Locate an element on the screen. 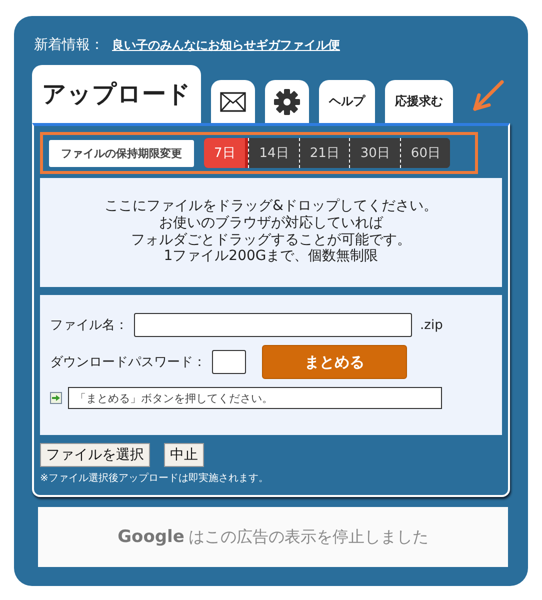 The width and height of the screenshot is (542, 600). bundle-button: まとめる is located at coordinates (334, 362).